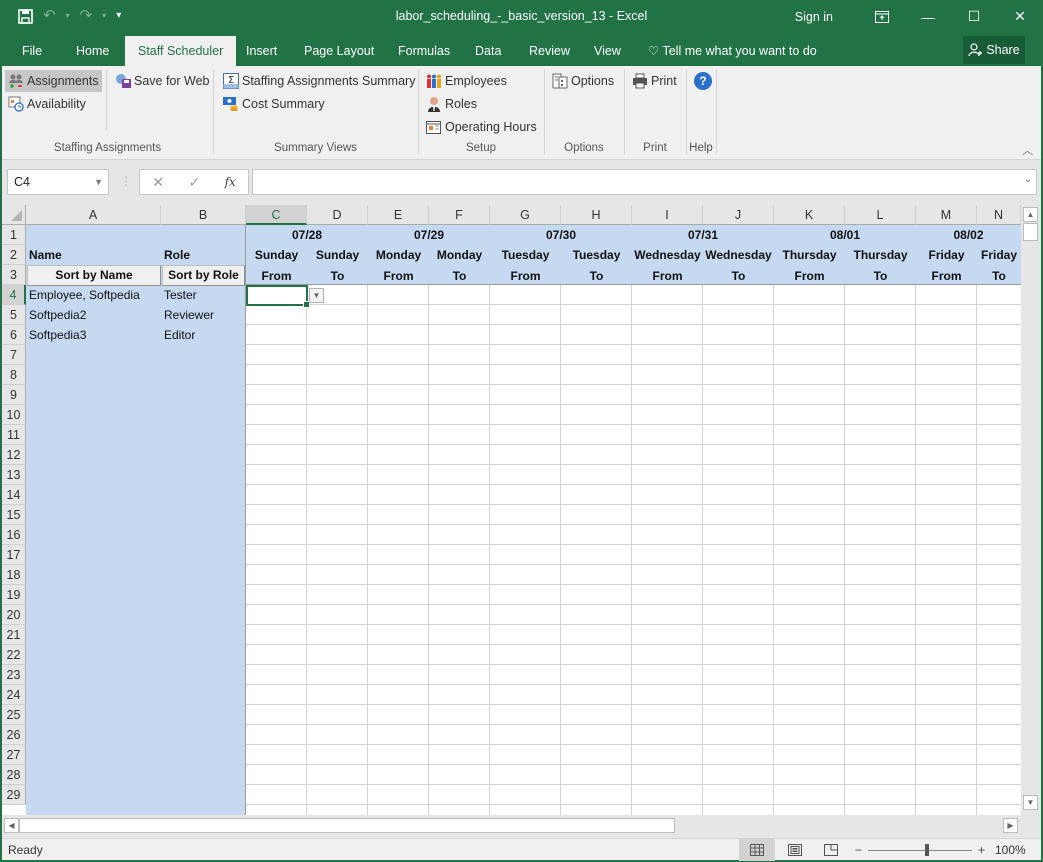 The image size is (1043, 862). I want to click on column-header-j: J, so click(738, 215).